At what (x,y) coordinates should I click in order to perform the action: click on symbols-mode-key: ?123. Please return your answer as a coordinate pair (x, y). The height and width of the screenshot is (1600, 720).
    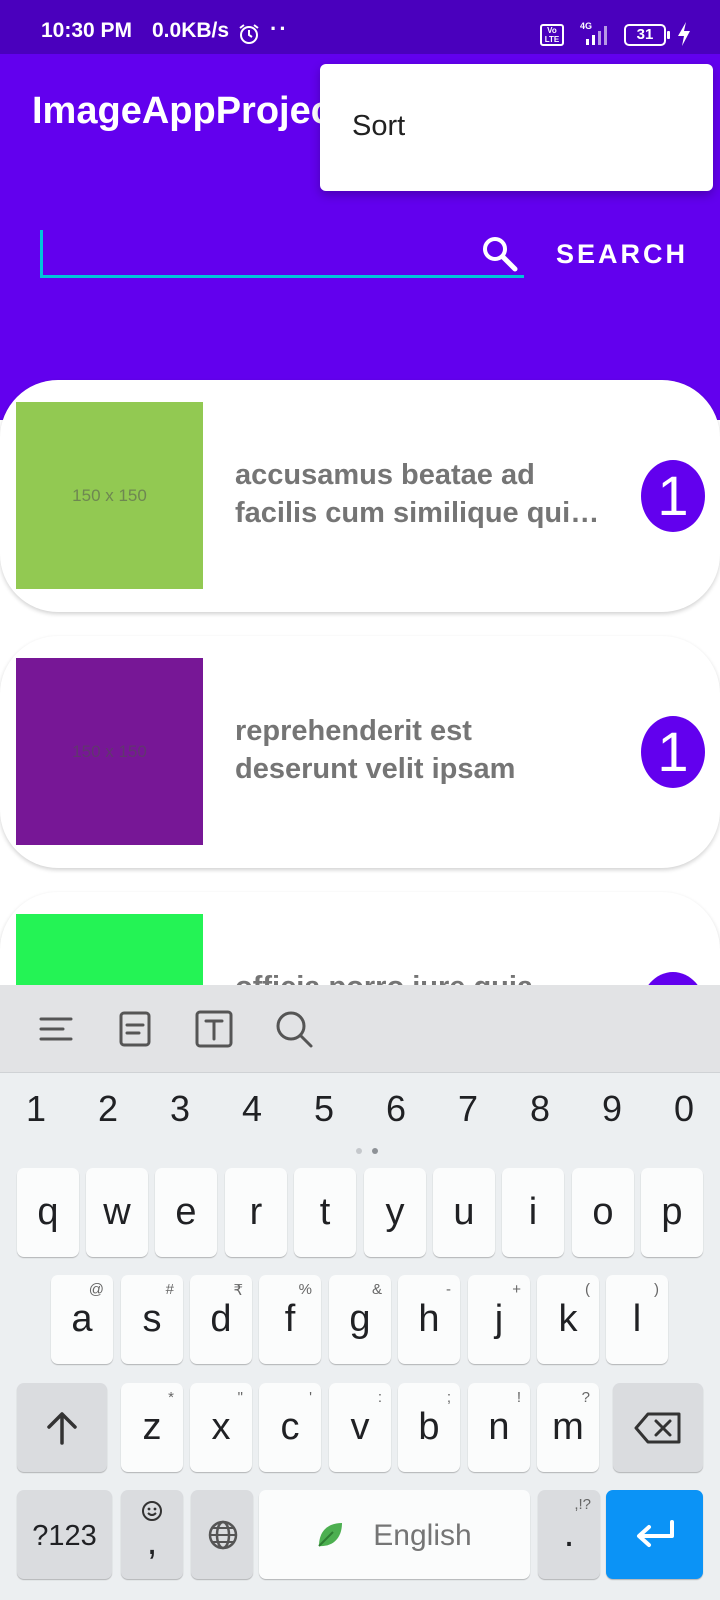
    Looking at the image, I should click on (64, 1534).